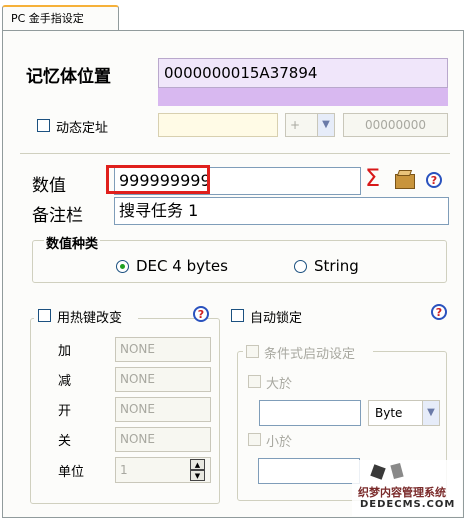  Describe the element at coordinates (281, 211) in the screenshot. I see `note-input: 搜寻任务 1` at that location.